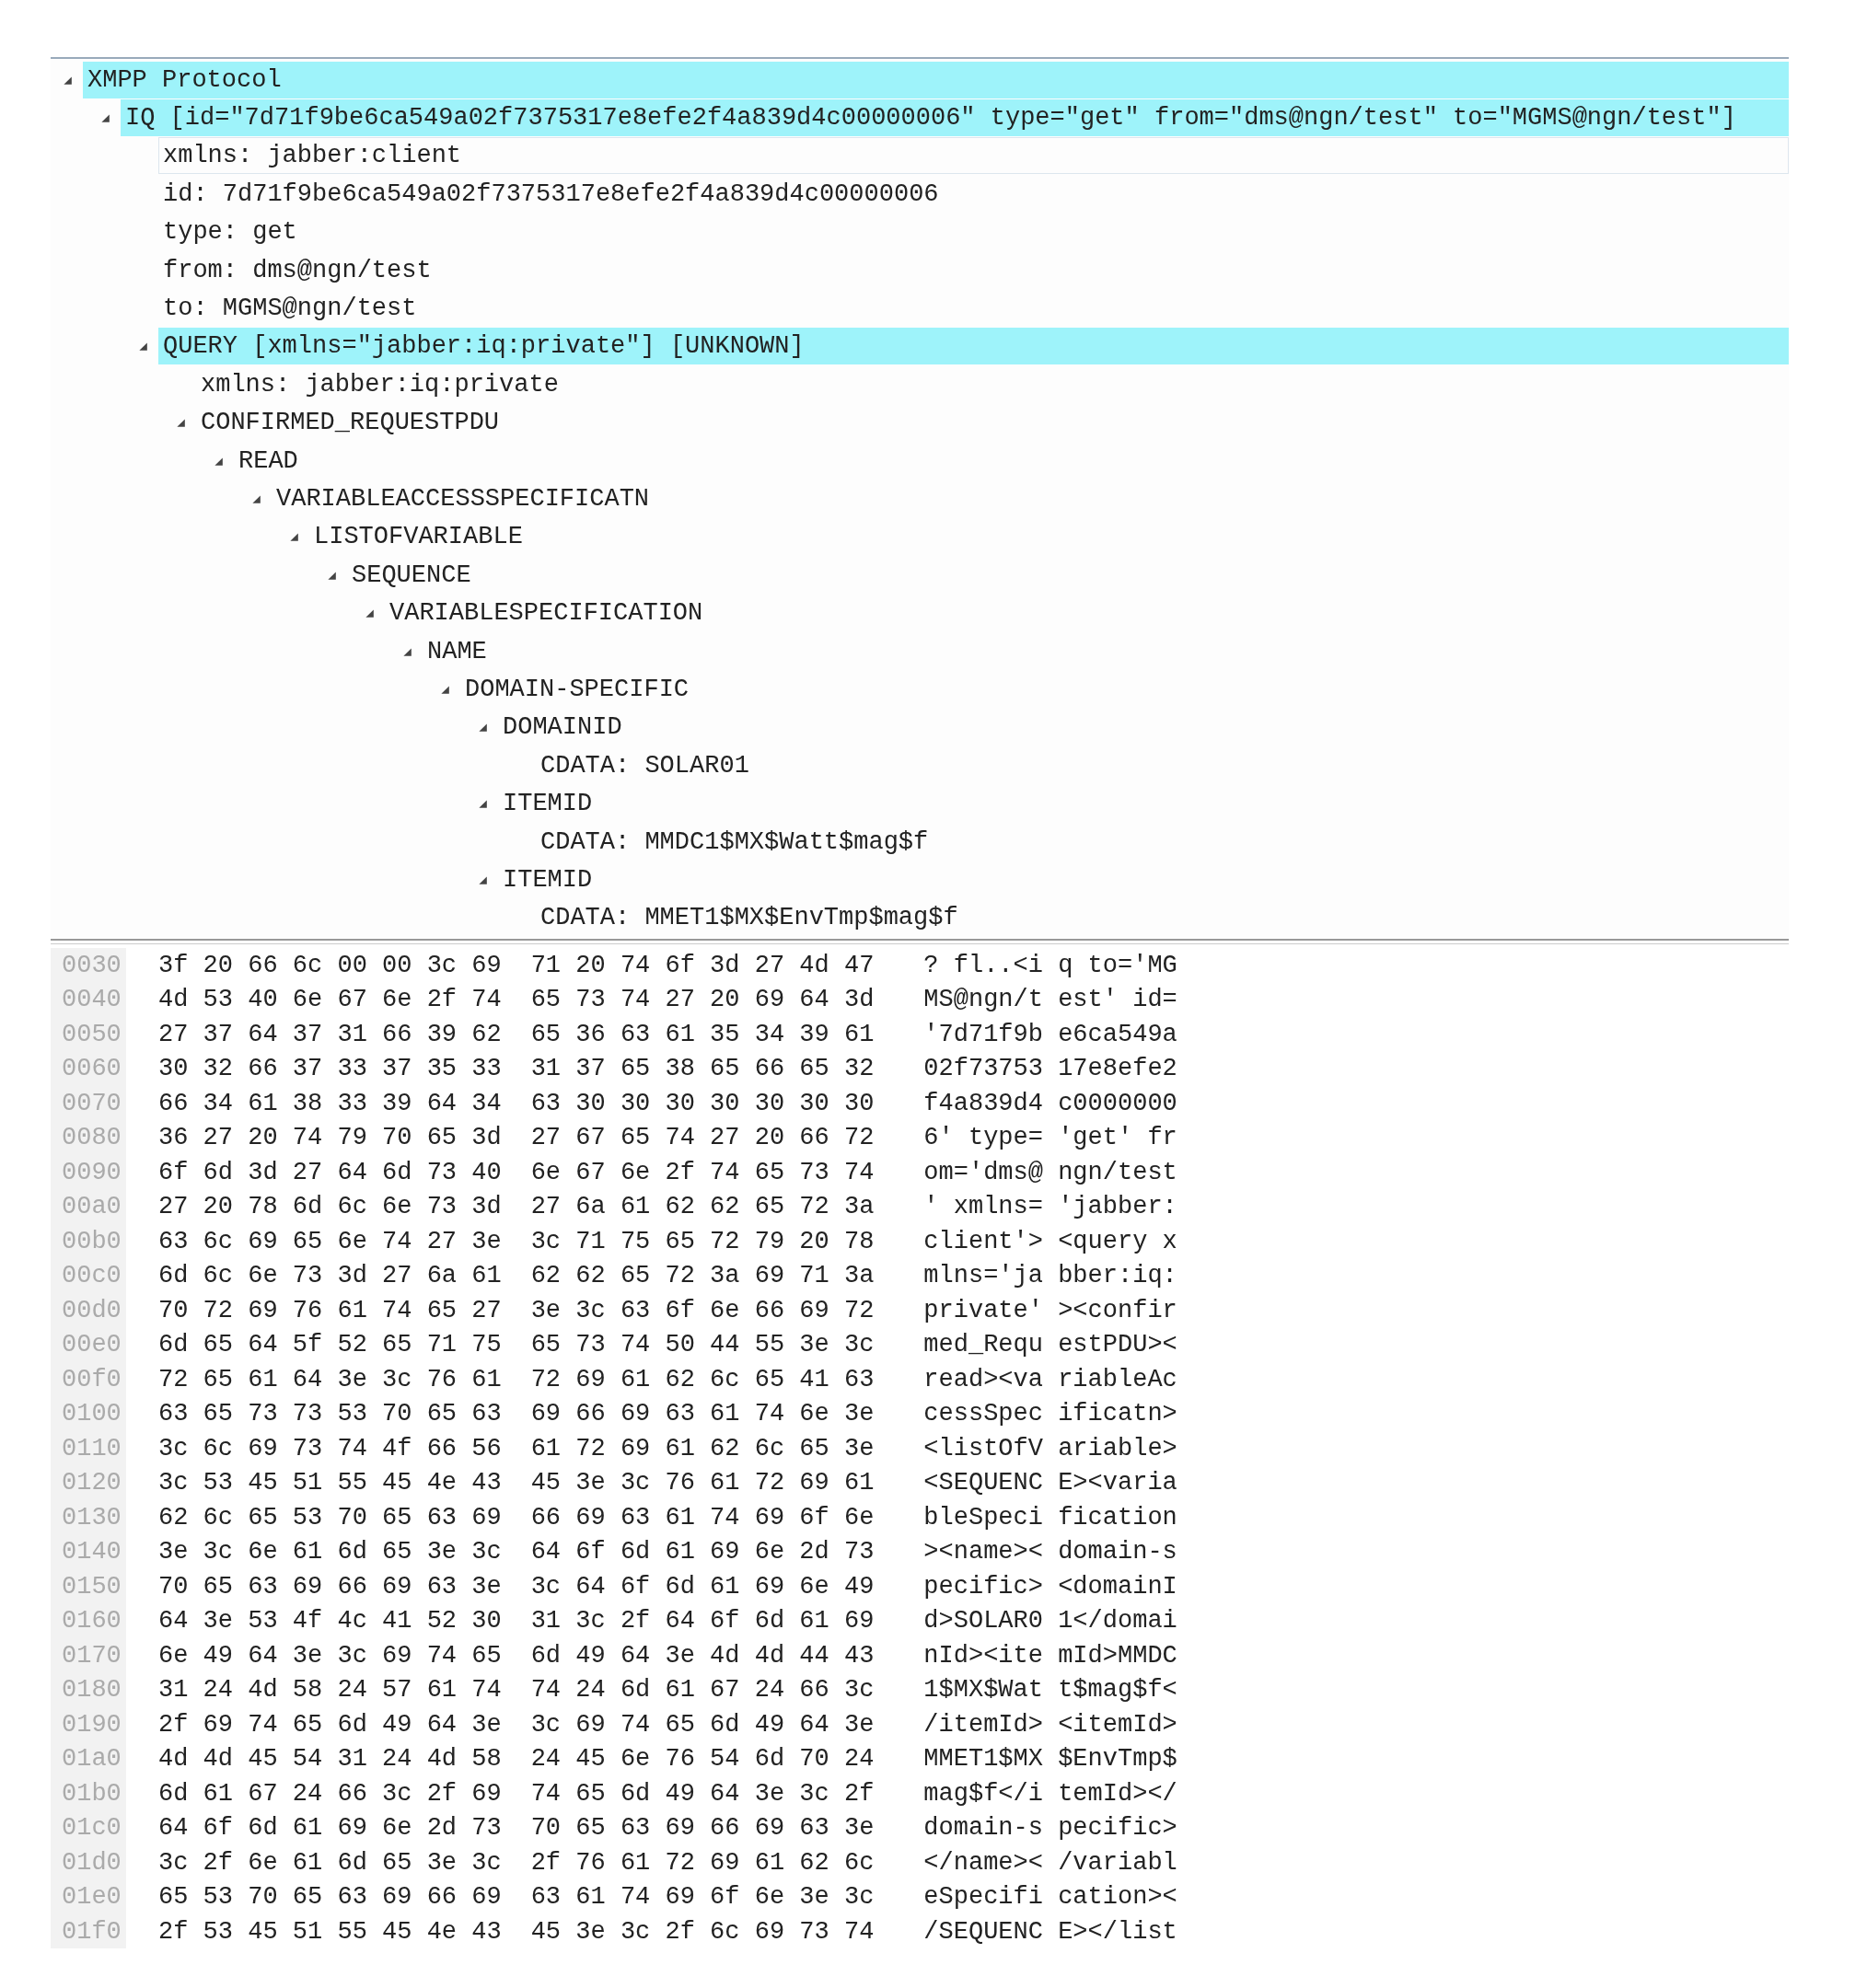  I want to click on hex-bytes: 3e 3c 63 6f 6e 66 69 72, so click(702, 1310).